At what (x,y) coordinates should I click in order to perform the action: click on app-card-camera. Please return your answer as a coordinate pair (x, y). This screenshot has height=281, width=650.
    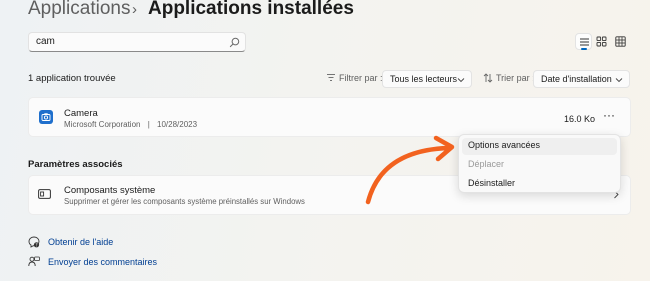
    Looking at the image, I should click on (329, 117).